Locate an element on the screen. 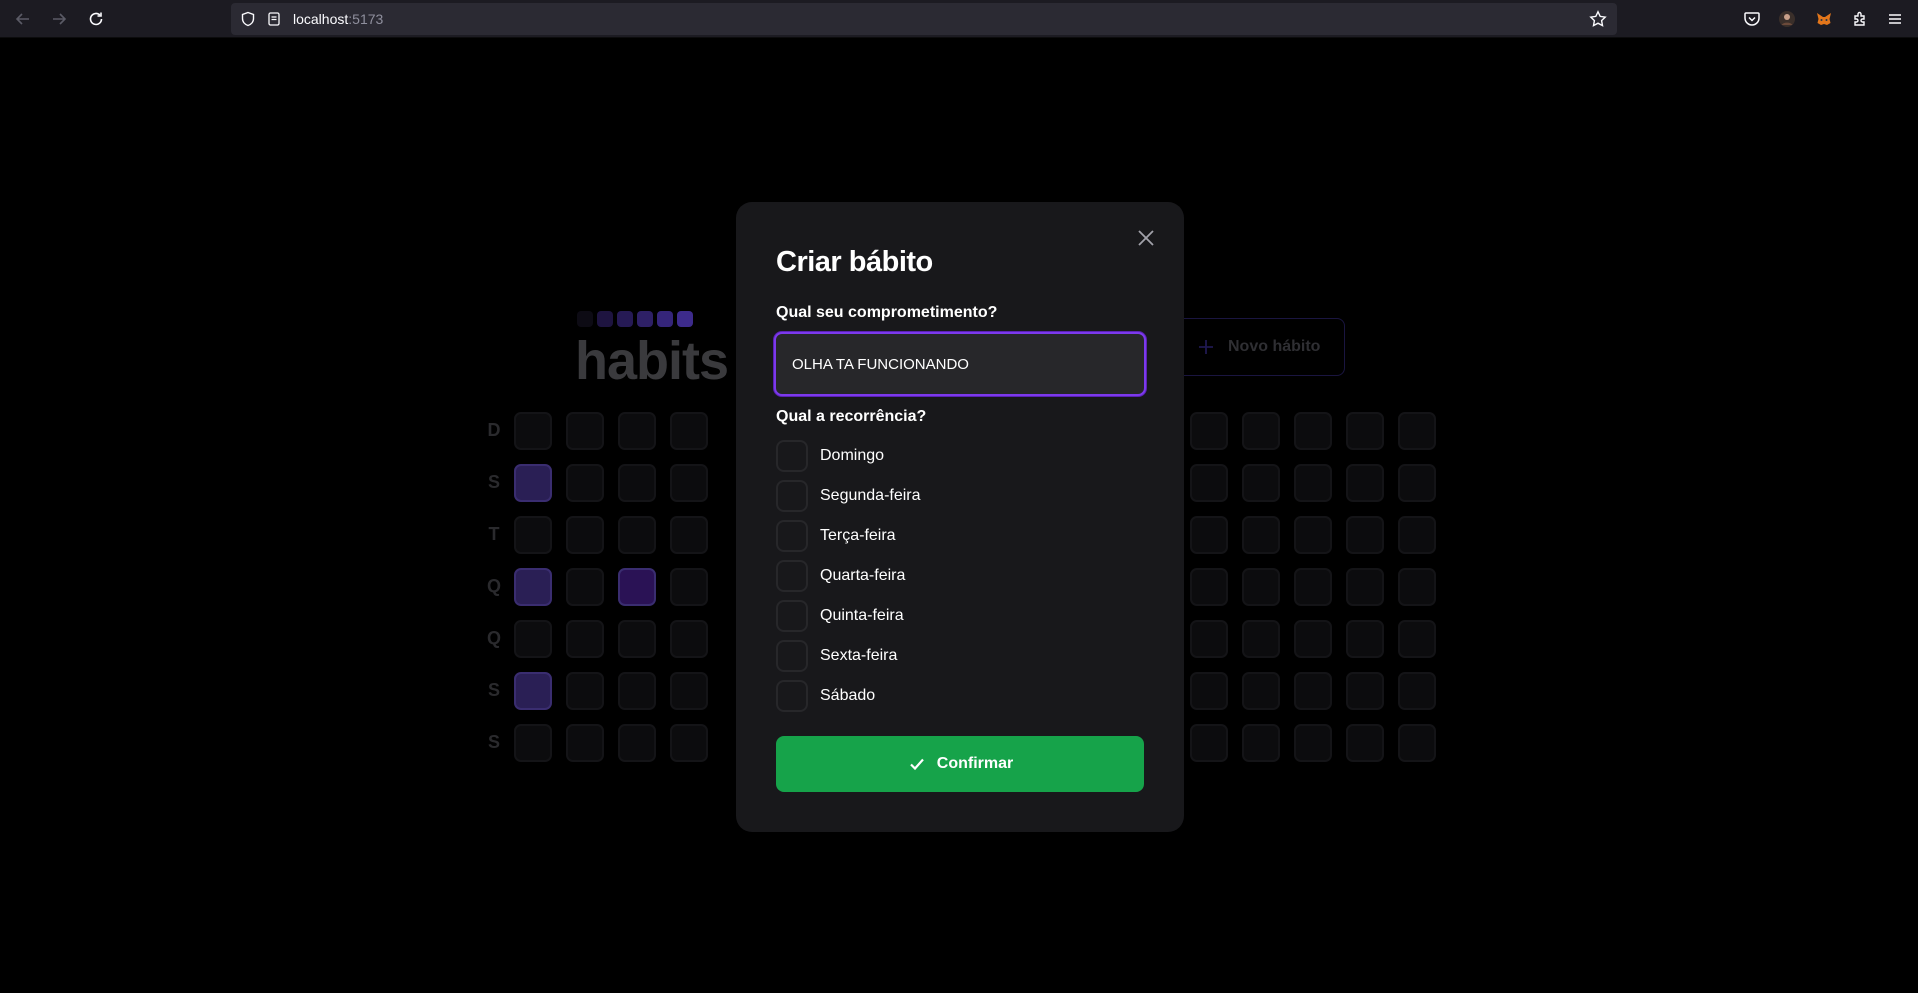  check-icon is located at coordinates (916, 764).